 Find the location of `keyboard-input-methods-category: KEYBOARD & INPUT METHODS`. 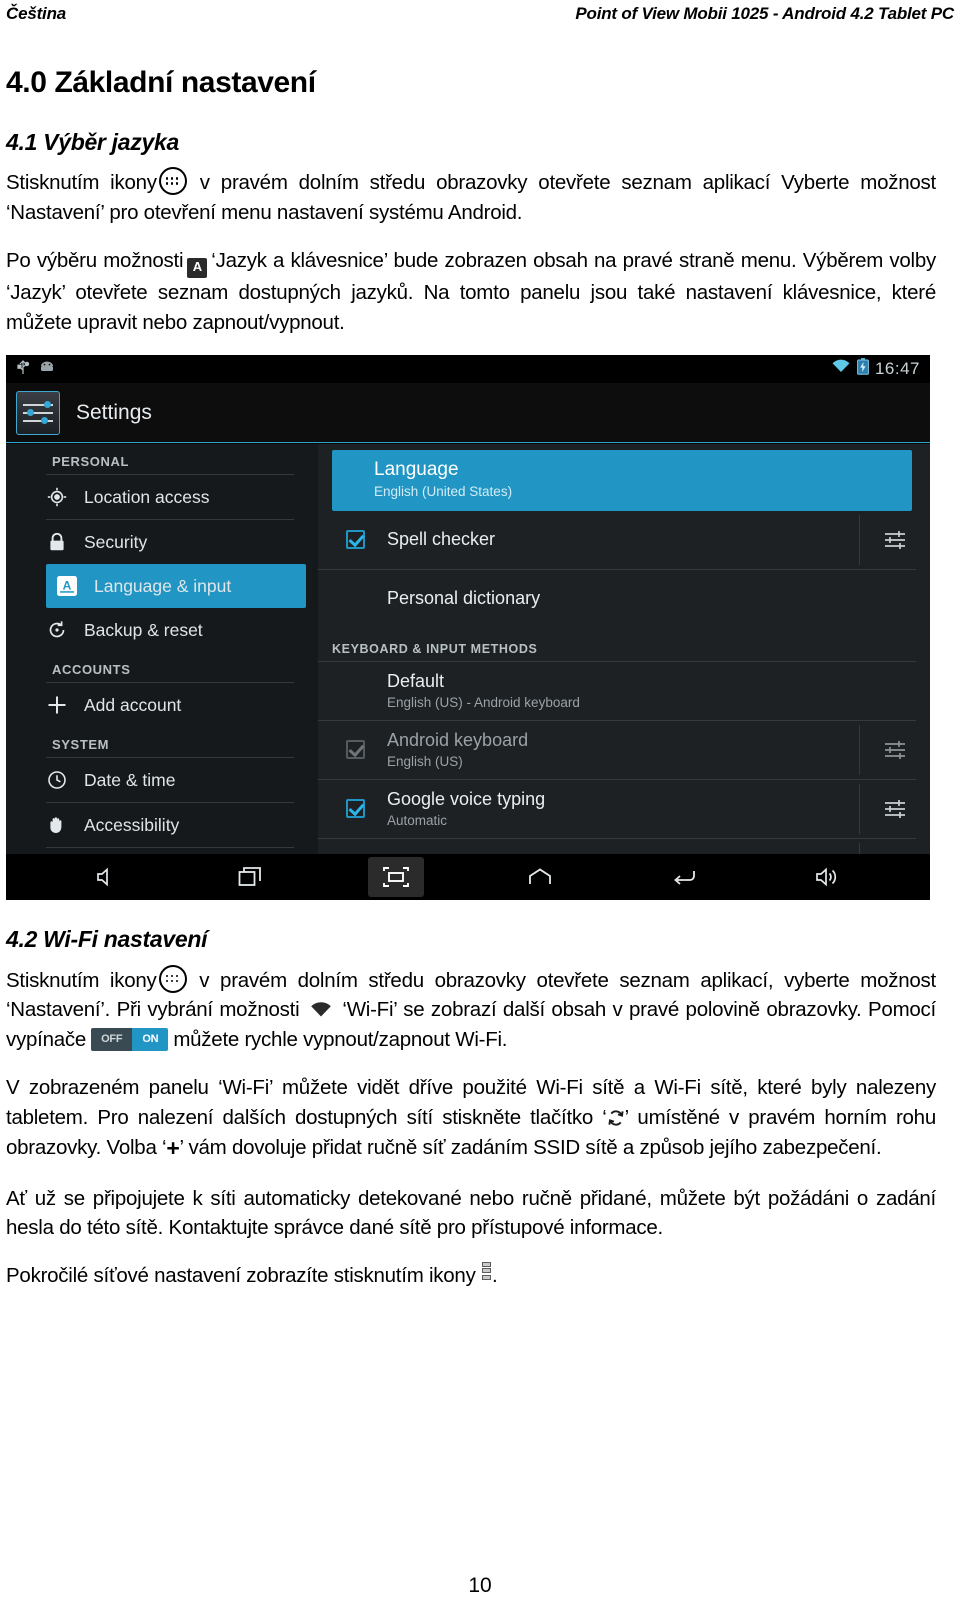

keyboard-input-methods-category: KEYBOARD & INPUT METHODS is located at coordinates (435, 648).